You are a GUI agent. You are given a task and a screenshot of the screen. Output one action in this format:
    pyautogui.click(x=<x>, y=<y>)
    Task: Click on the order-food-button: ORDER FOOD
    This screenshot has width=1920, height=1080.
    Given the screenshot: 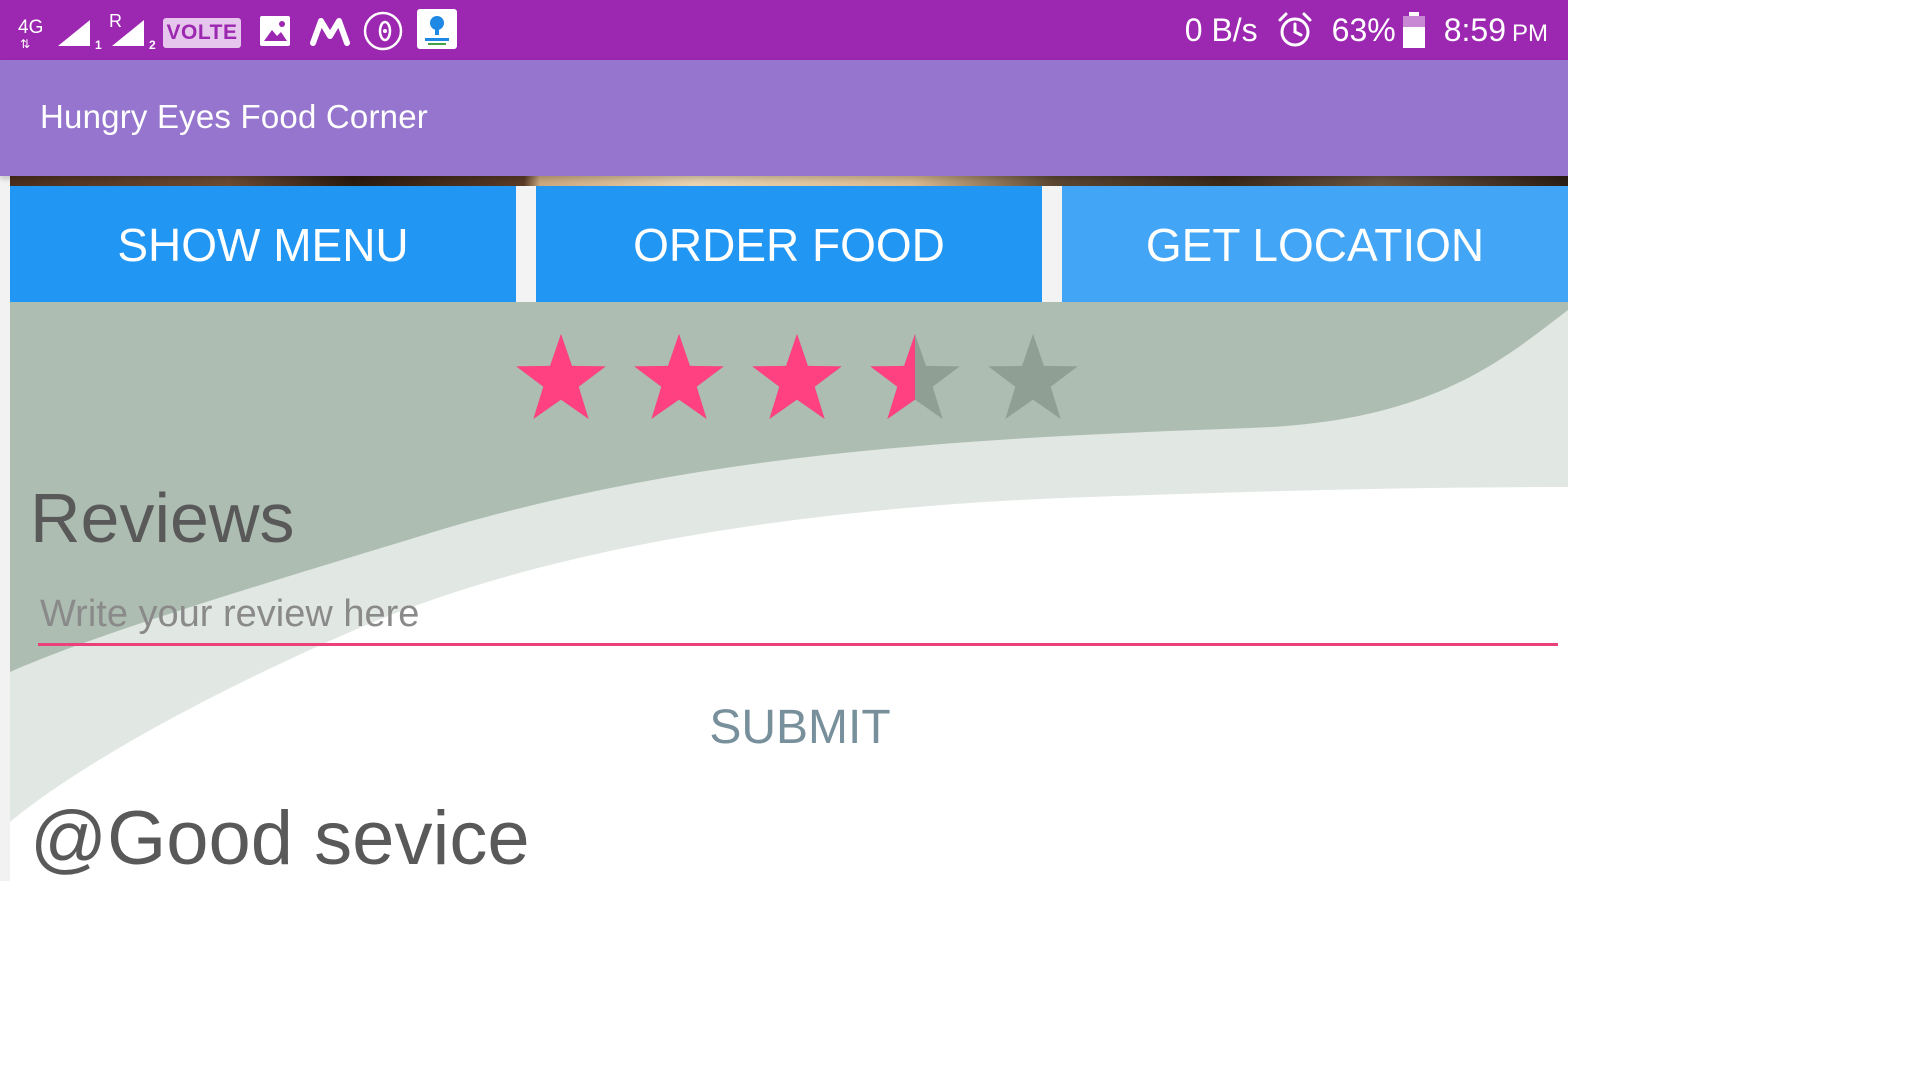 What is the action you would take?
    pyautogui.click(x=789, y=244)
    